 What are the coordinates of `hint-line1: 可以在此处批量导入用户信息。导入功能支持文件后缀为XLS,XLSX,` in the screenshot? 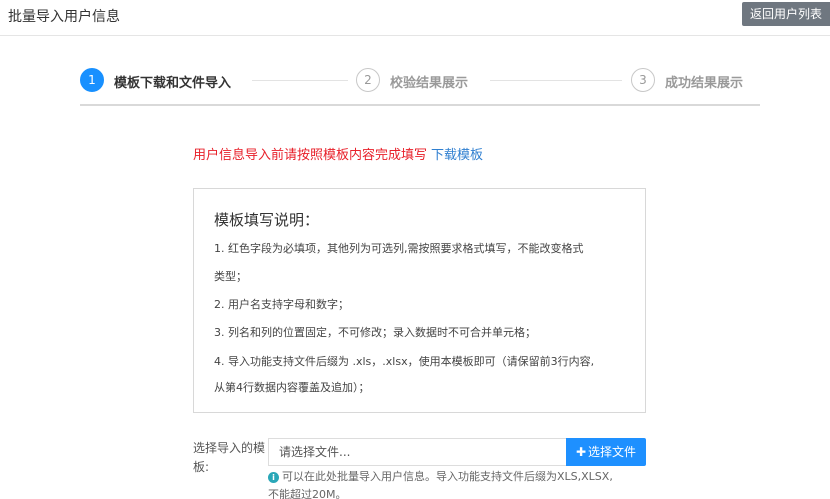 It's located at (447, 476).